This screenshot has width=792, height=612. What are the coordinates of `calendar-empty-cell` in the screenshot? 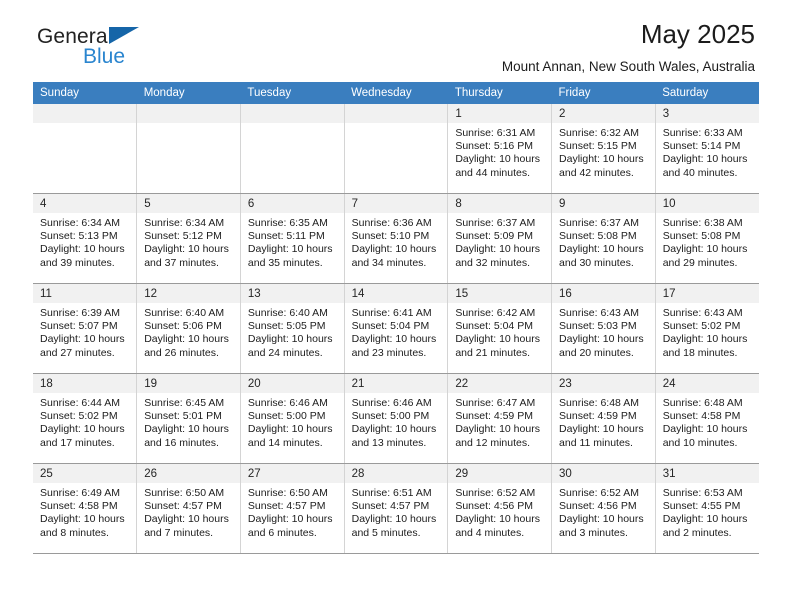 It's located at (85, 149).